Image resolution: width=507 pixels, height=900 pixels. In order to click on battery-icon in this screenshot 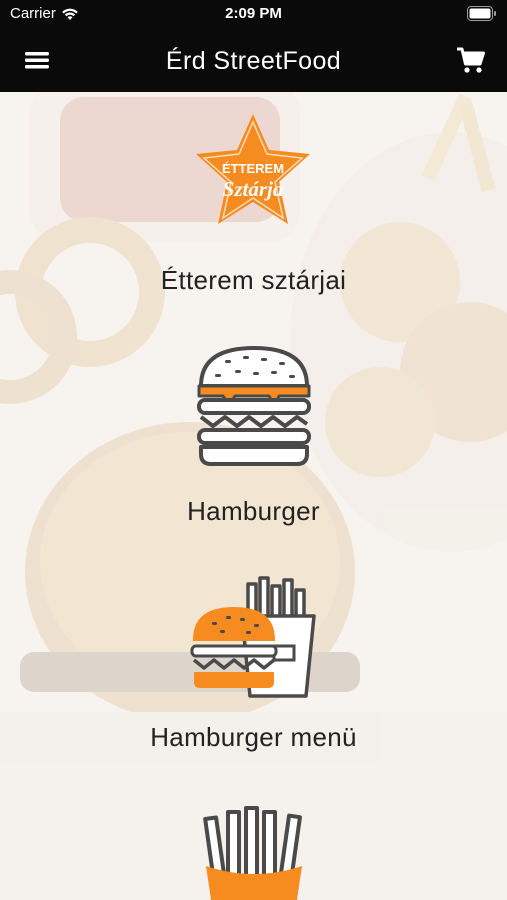, I will do `click(481, 13)`.